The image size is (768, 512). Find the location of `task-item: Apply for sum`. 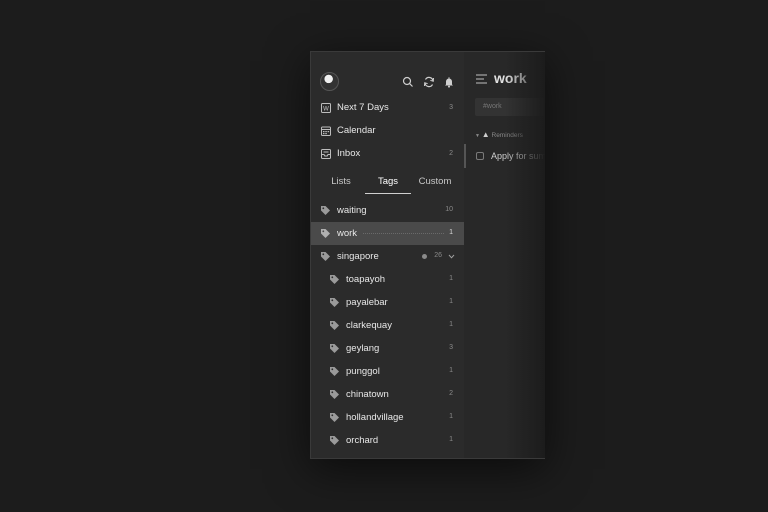

task-item: Apply for sum is located at coordinates (504, 156).